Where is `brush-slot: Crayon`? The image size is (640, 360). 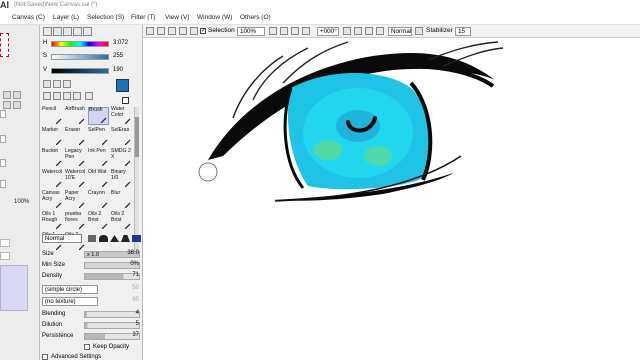
brush-slot: Crayon is located at coordinates (98, 199).